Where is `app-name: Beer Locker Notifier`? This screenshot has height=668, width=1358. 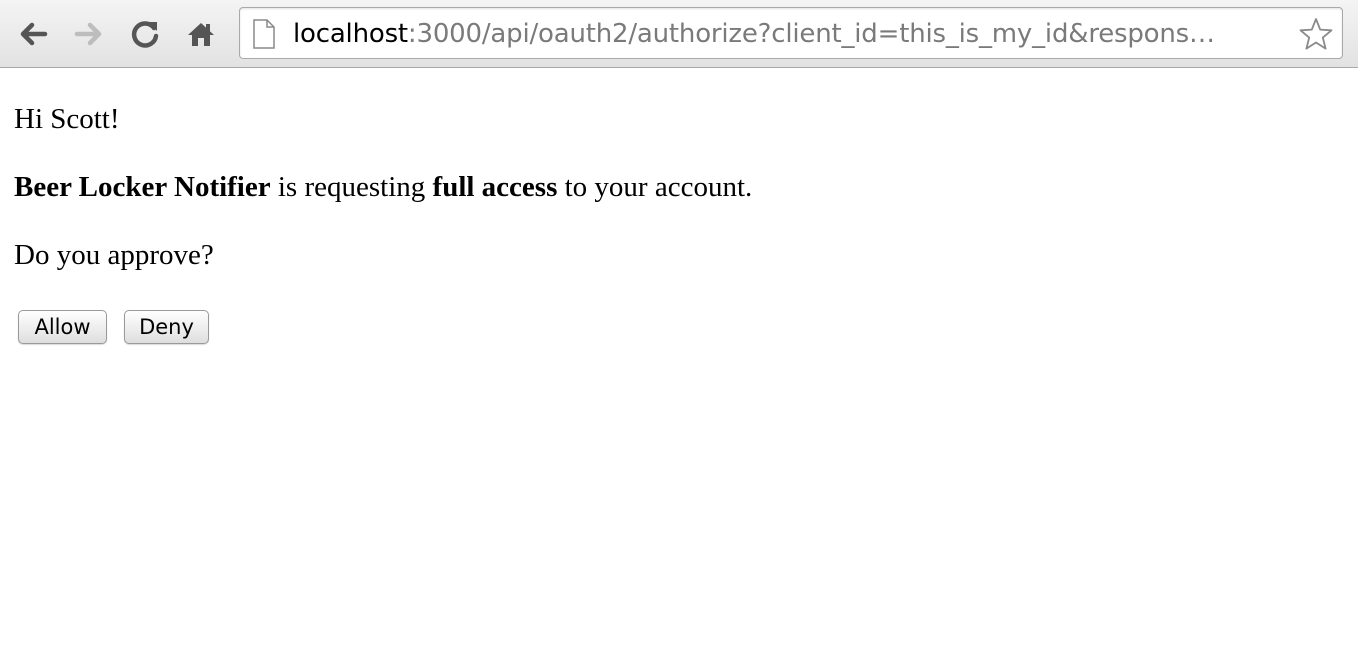 app-name: Beer Locker Notifier is located at coordinates (142, 187).